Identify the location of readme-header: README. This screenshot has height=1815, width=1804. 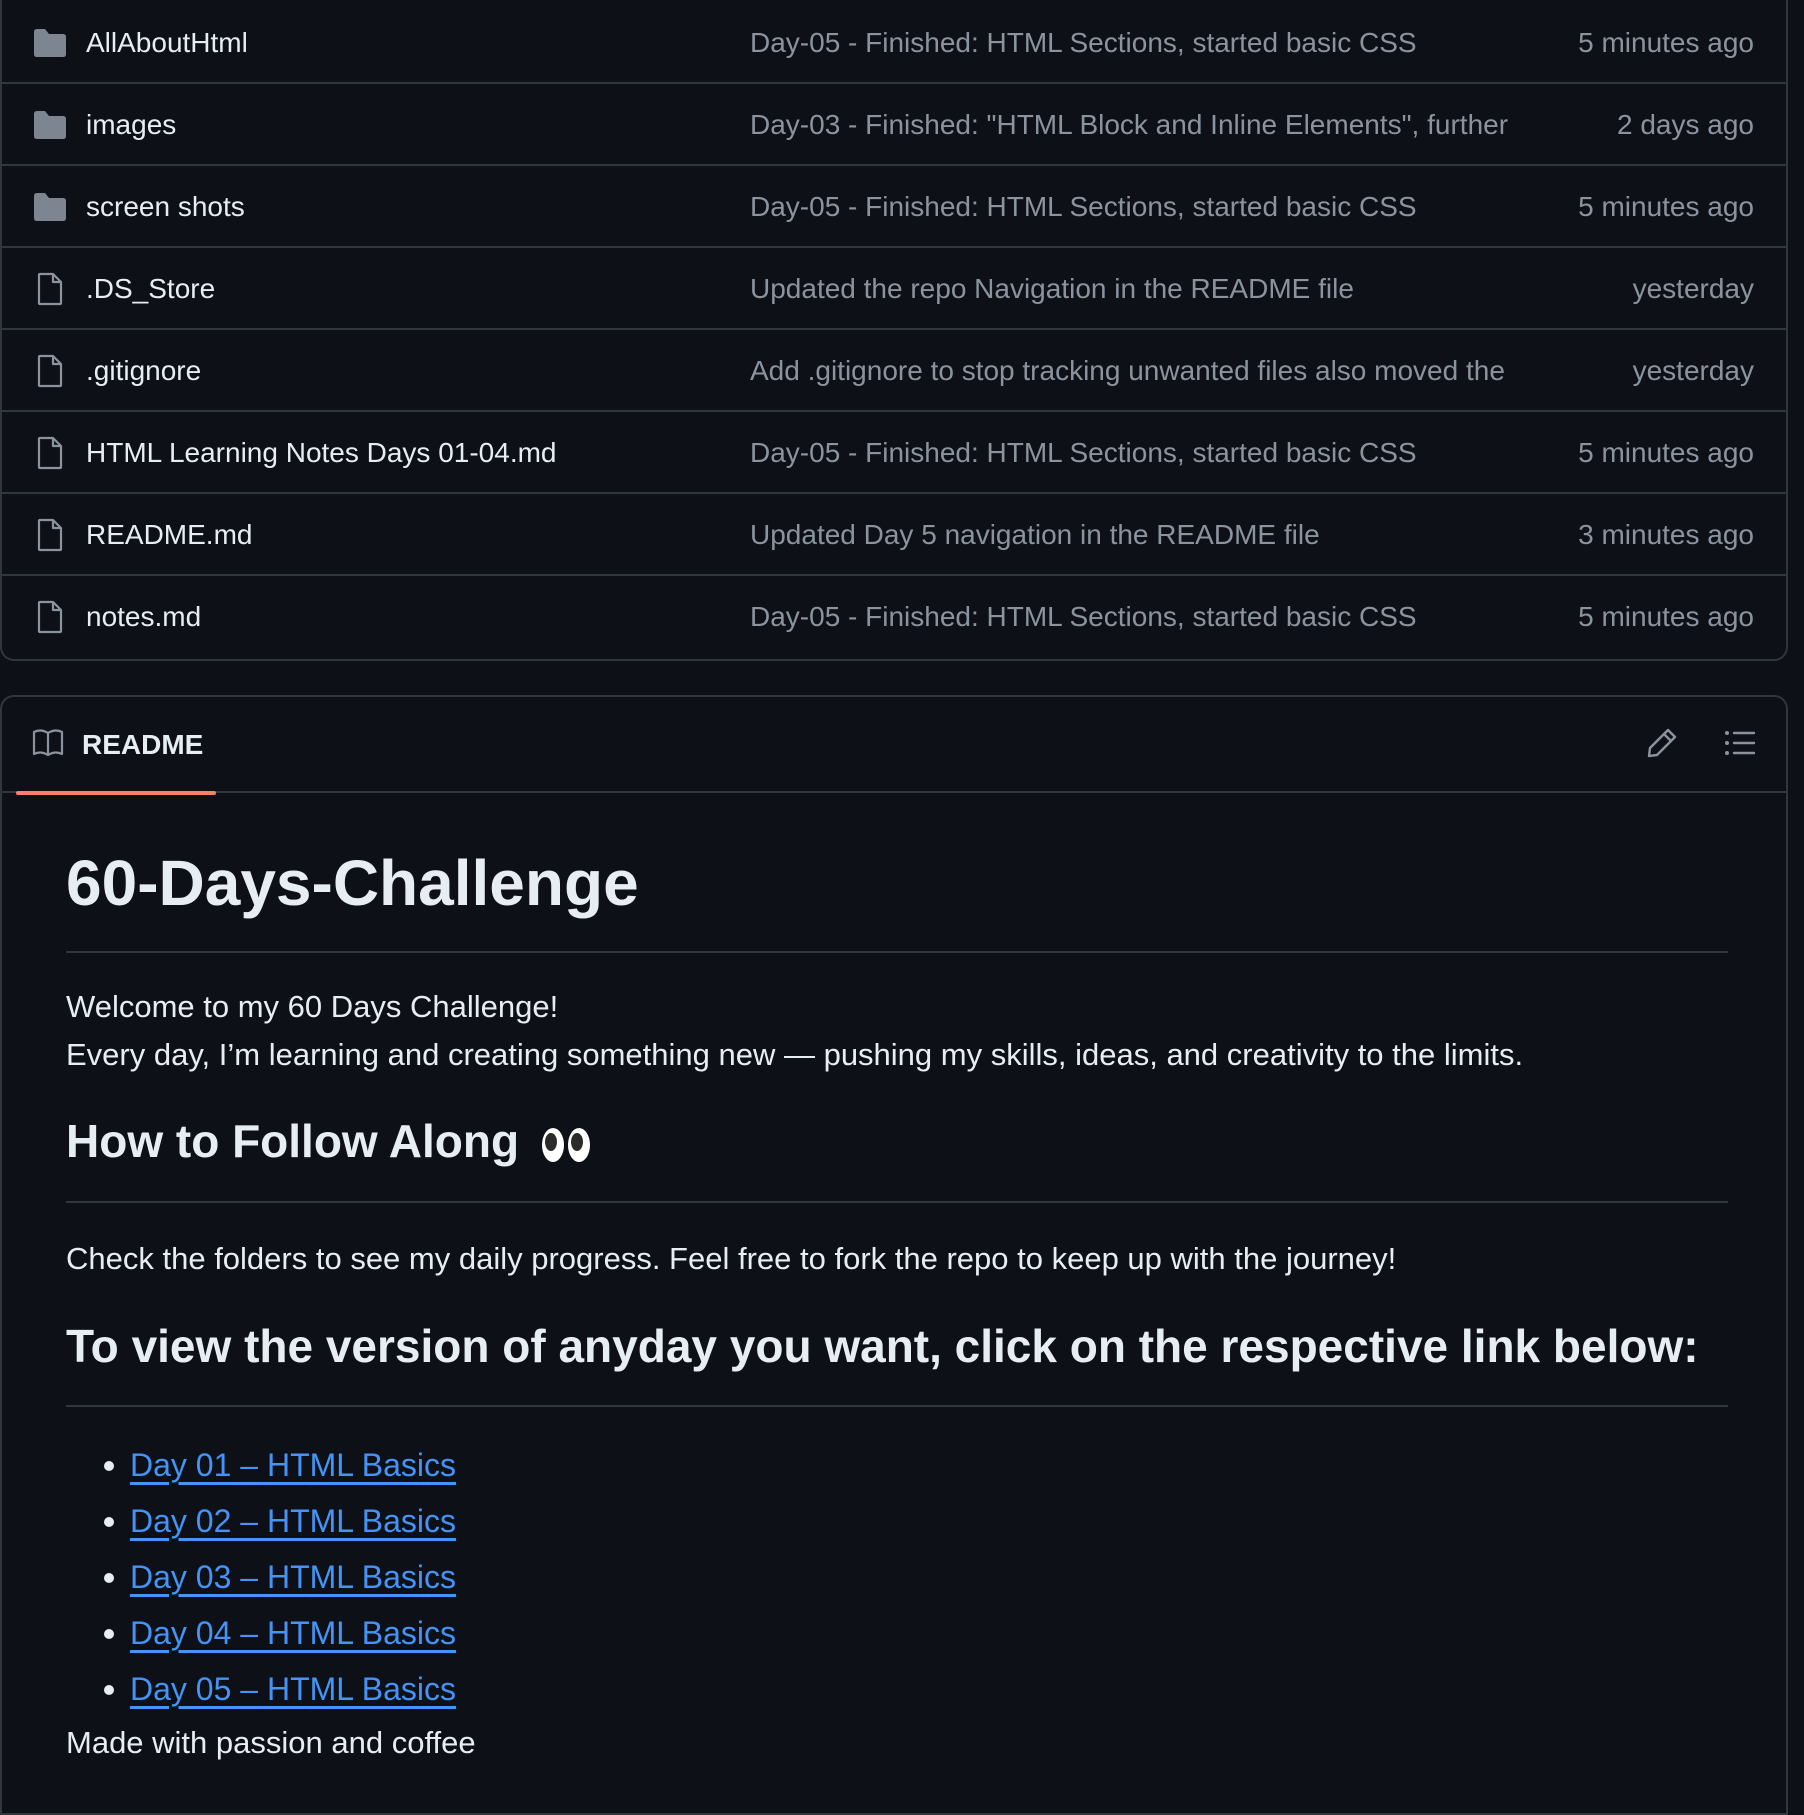
(894, 746).